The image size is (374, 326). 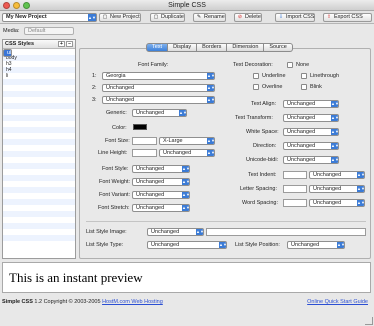 I want to click on font-style-select: Unchanged ▲▼, so click(x=161, y=169).